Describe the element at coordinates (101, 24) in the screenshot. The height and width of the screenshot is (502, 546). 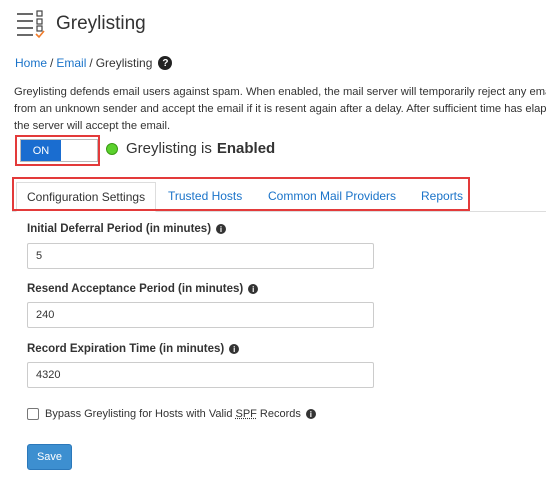
I see `page-title: Greylisting` at that location.